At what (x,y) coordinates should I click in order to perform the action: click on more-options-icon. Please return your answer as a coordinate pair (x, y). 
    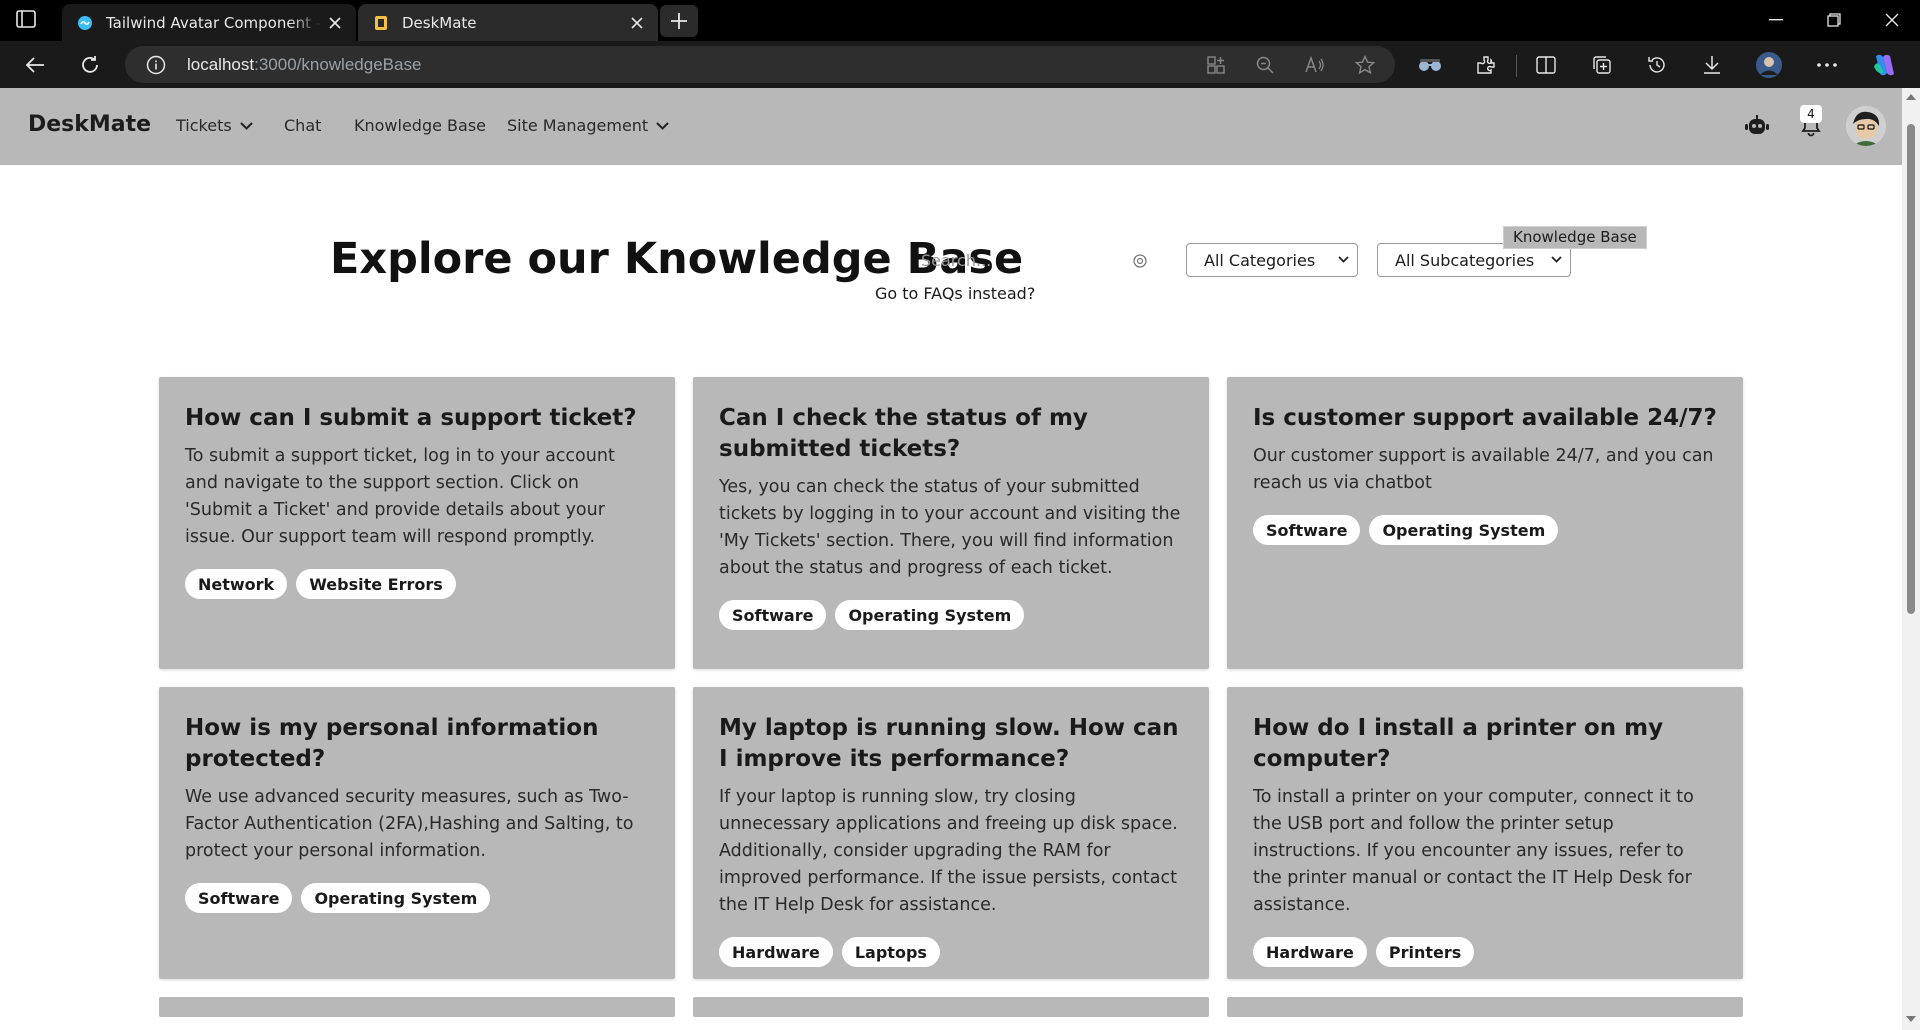
    Looking at the image, I should click on (1827, 65).